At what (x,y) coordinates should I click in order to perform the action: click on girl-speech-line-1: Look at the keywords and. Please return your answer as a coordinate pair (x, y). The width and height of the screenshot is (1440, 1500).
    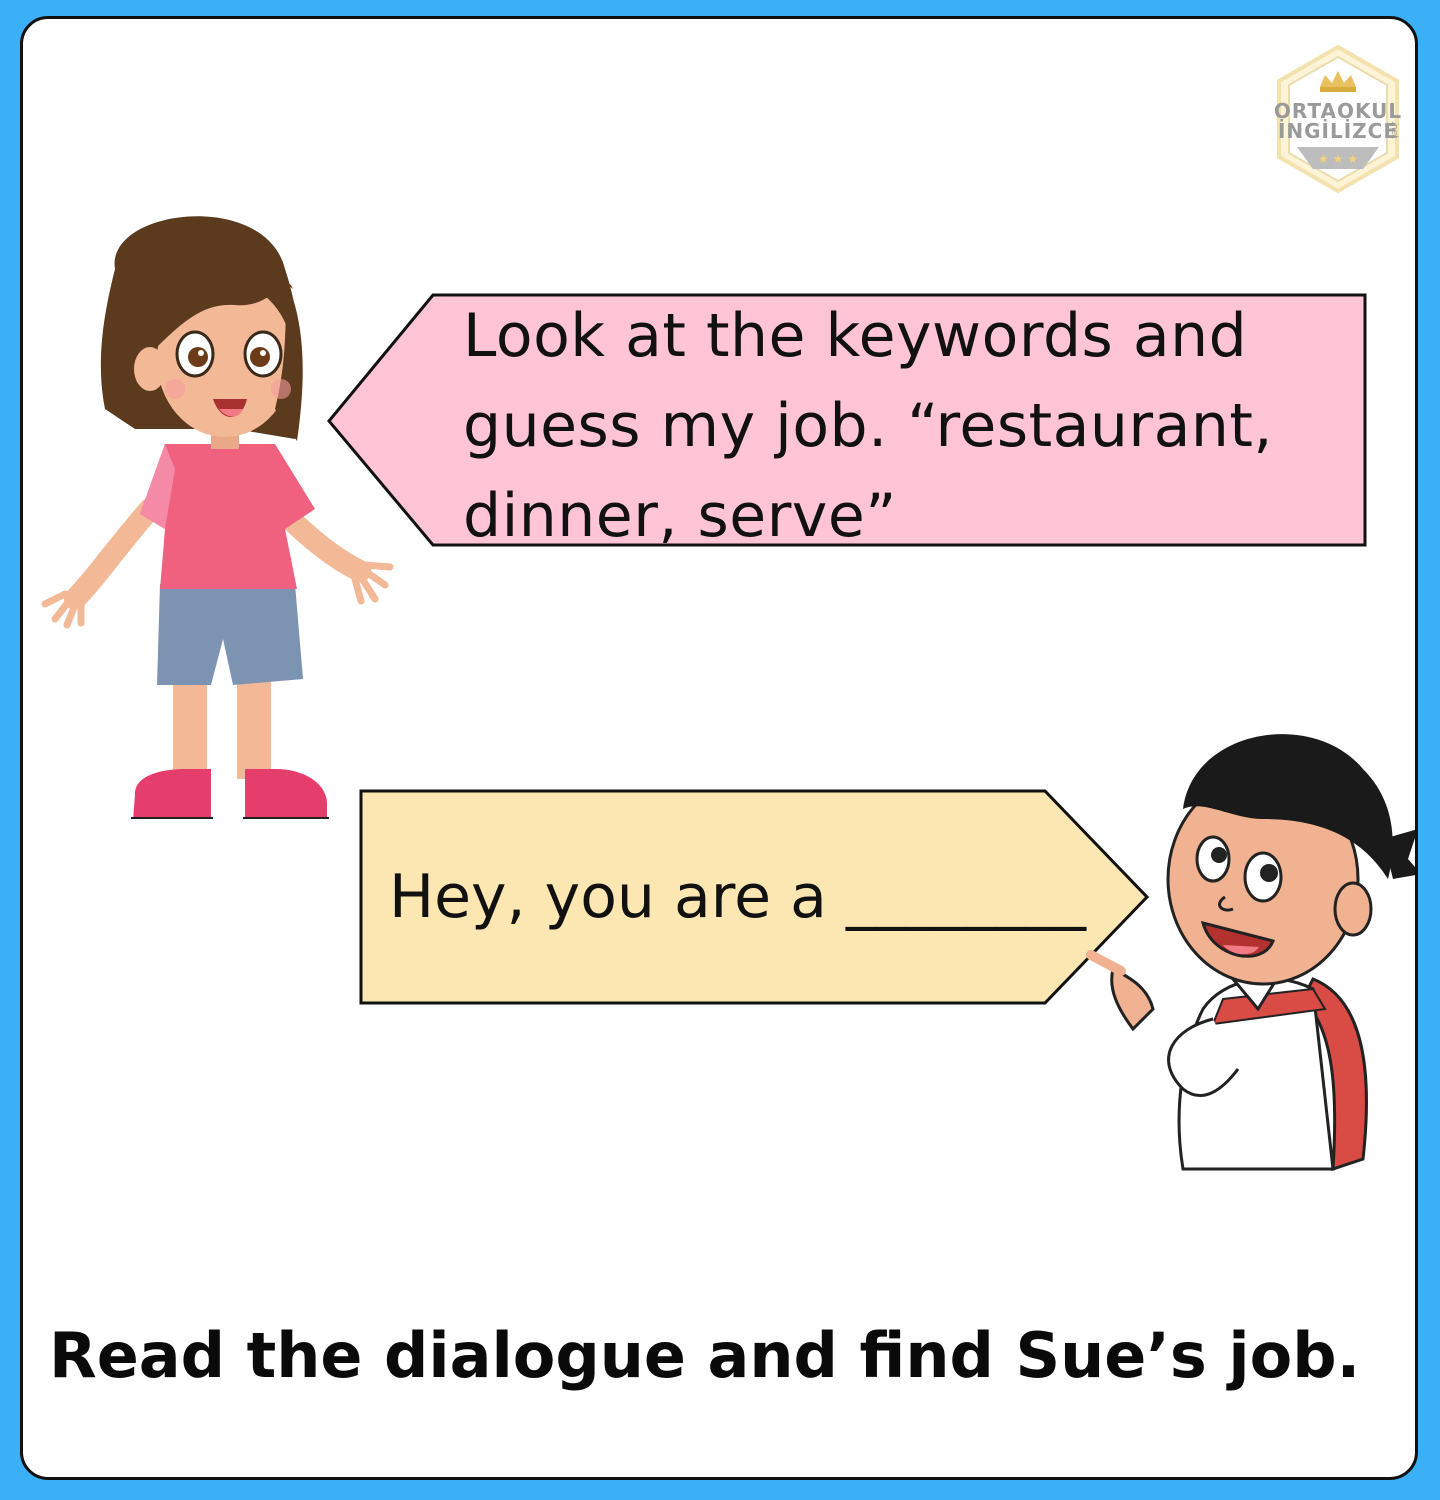
    Looking at the image, I should click on (855, 336).